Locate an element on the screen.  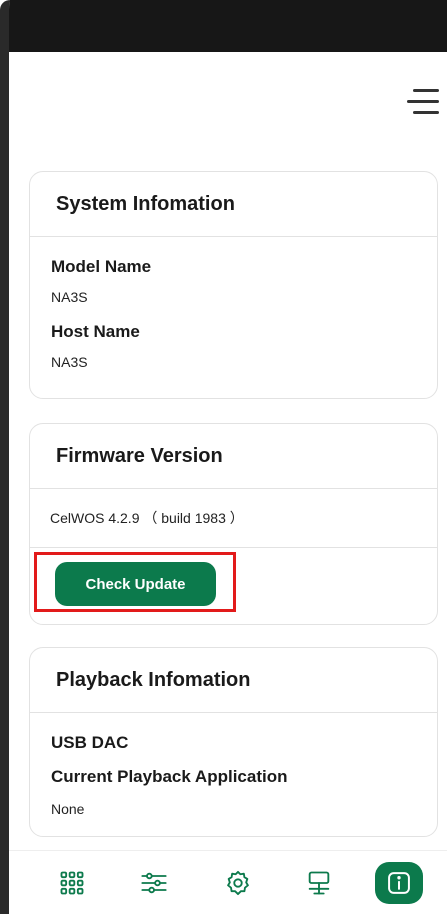
firmware-title: Firmware Version is located at coordinates (233, 456).